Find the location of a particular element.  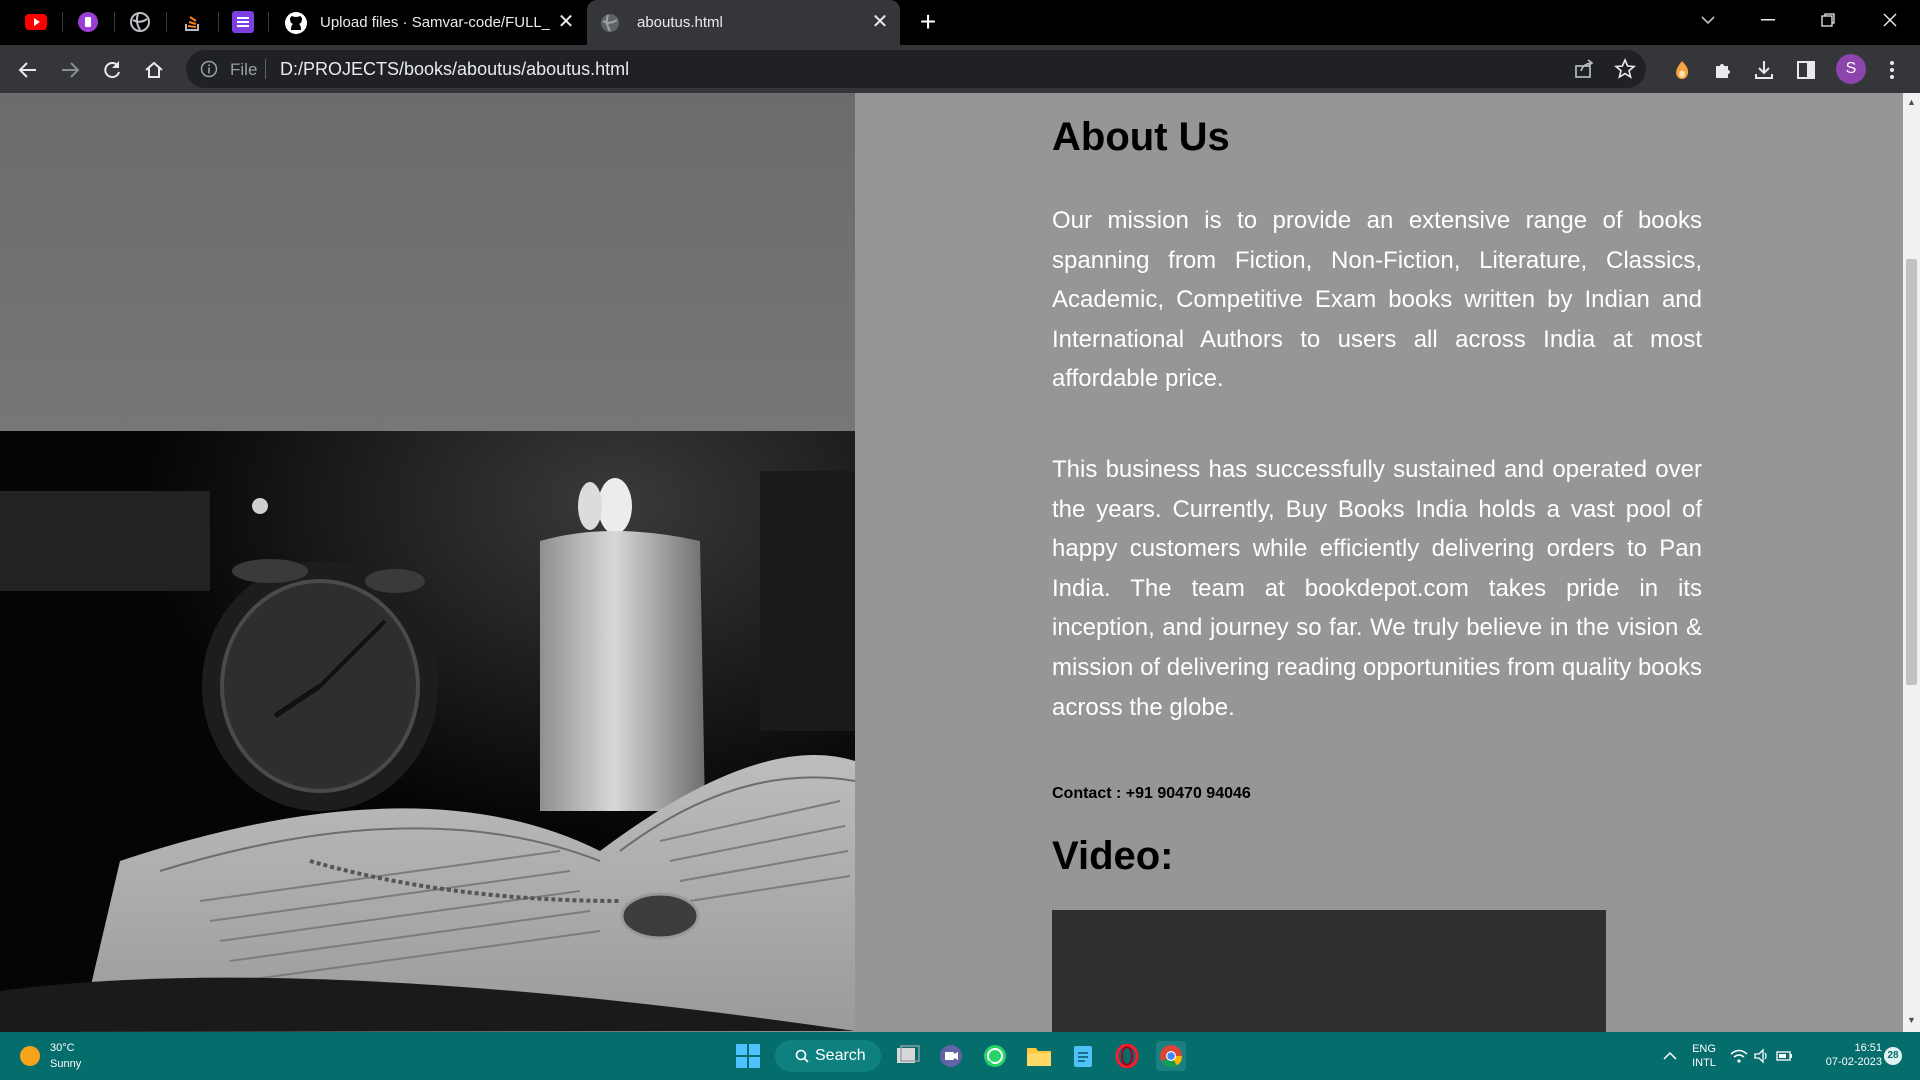

video-heading: Video: is located at coordinates (1113, 856).